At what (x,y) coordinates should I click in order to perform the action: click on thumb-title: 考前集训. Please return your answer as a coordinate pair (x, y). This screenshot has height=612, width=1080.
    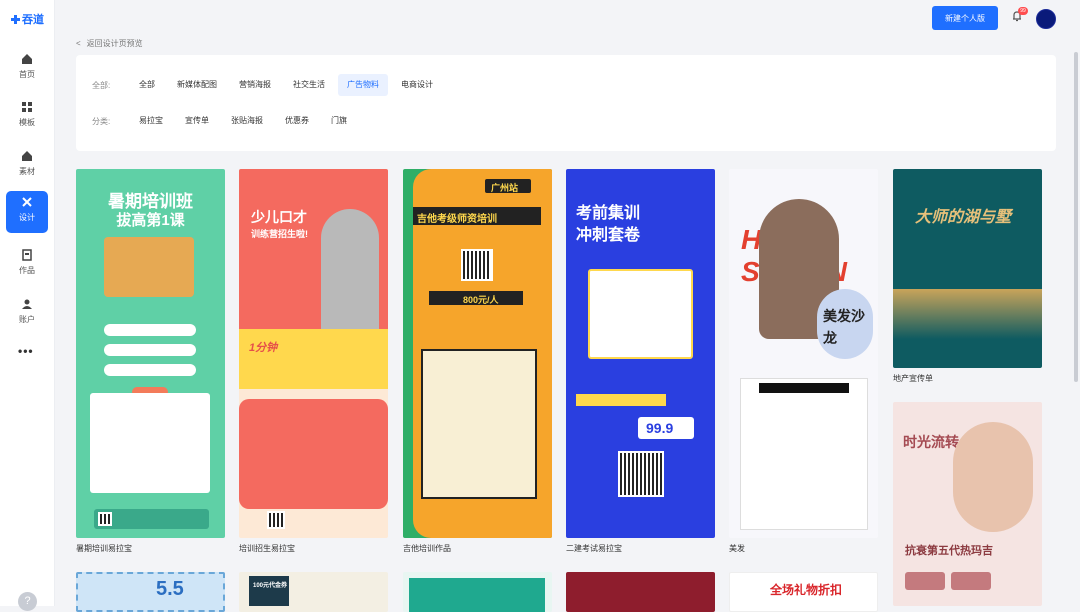
    Looking at the image, I should click on (608, 213).